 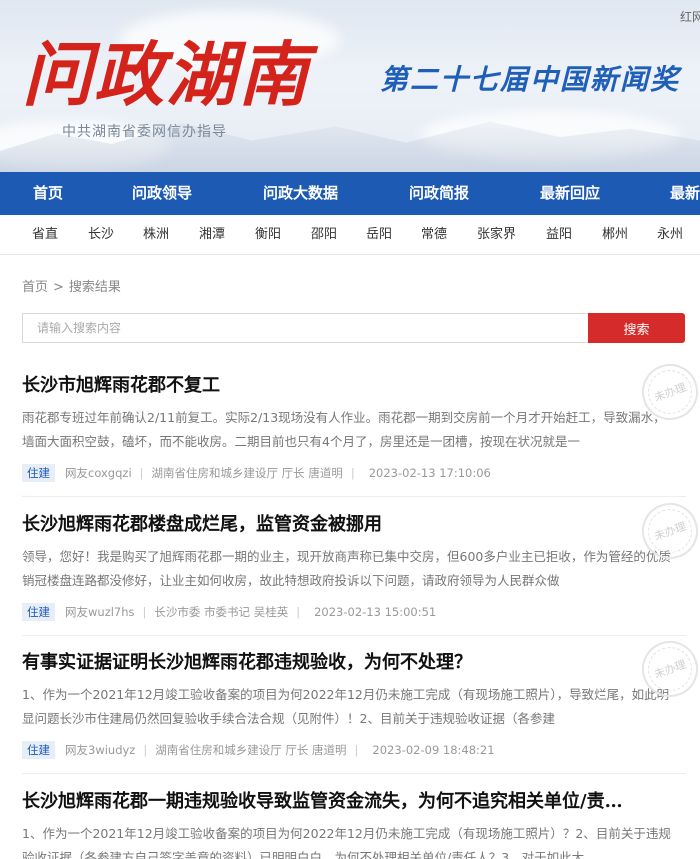 I want to click on main-nav: 首页 问政领导 问政大数据 问政简报 最新回应 最新, so click(x=350, y=193).